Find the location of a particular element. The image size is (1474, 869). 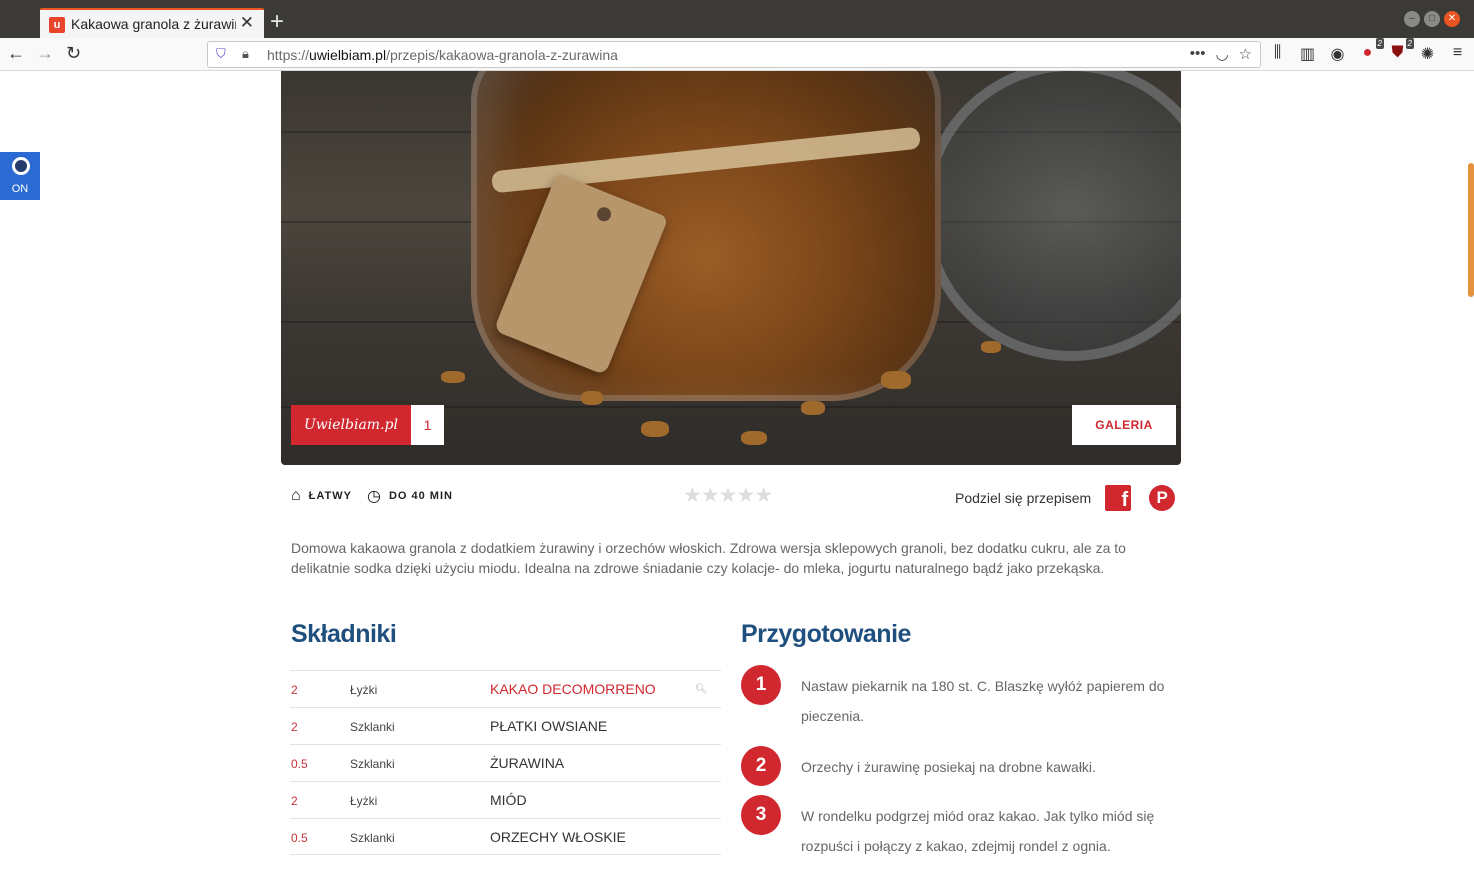

lock-icon: 🔒︎ is located at coordinates (245, 54).